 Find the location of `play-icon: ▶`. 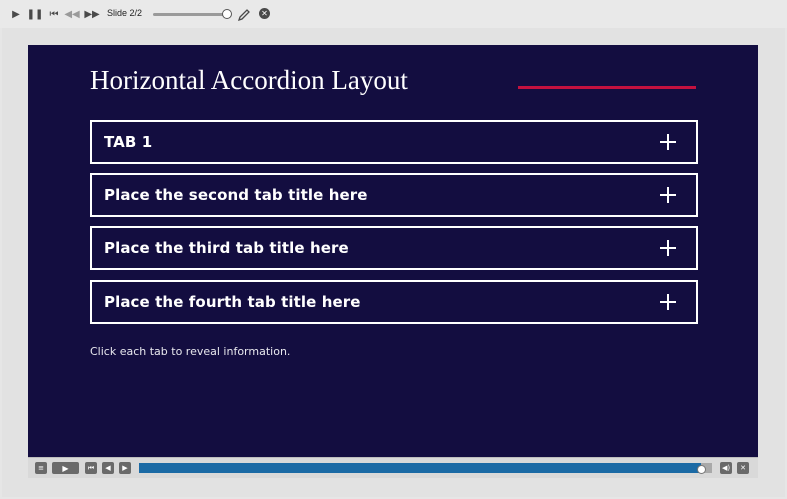

play-icon: ▶ is located at coordinates (16, 14).